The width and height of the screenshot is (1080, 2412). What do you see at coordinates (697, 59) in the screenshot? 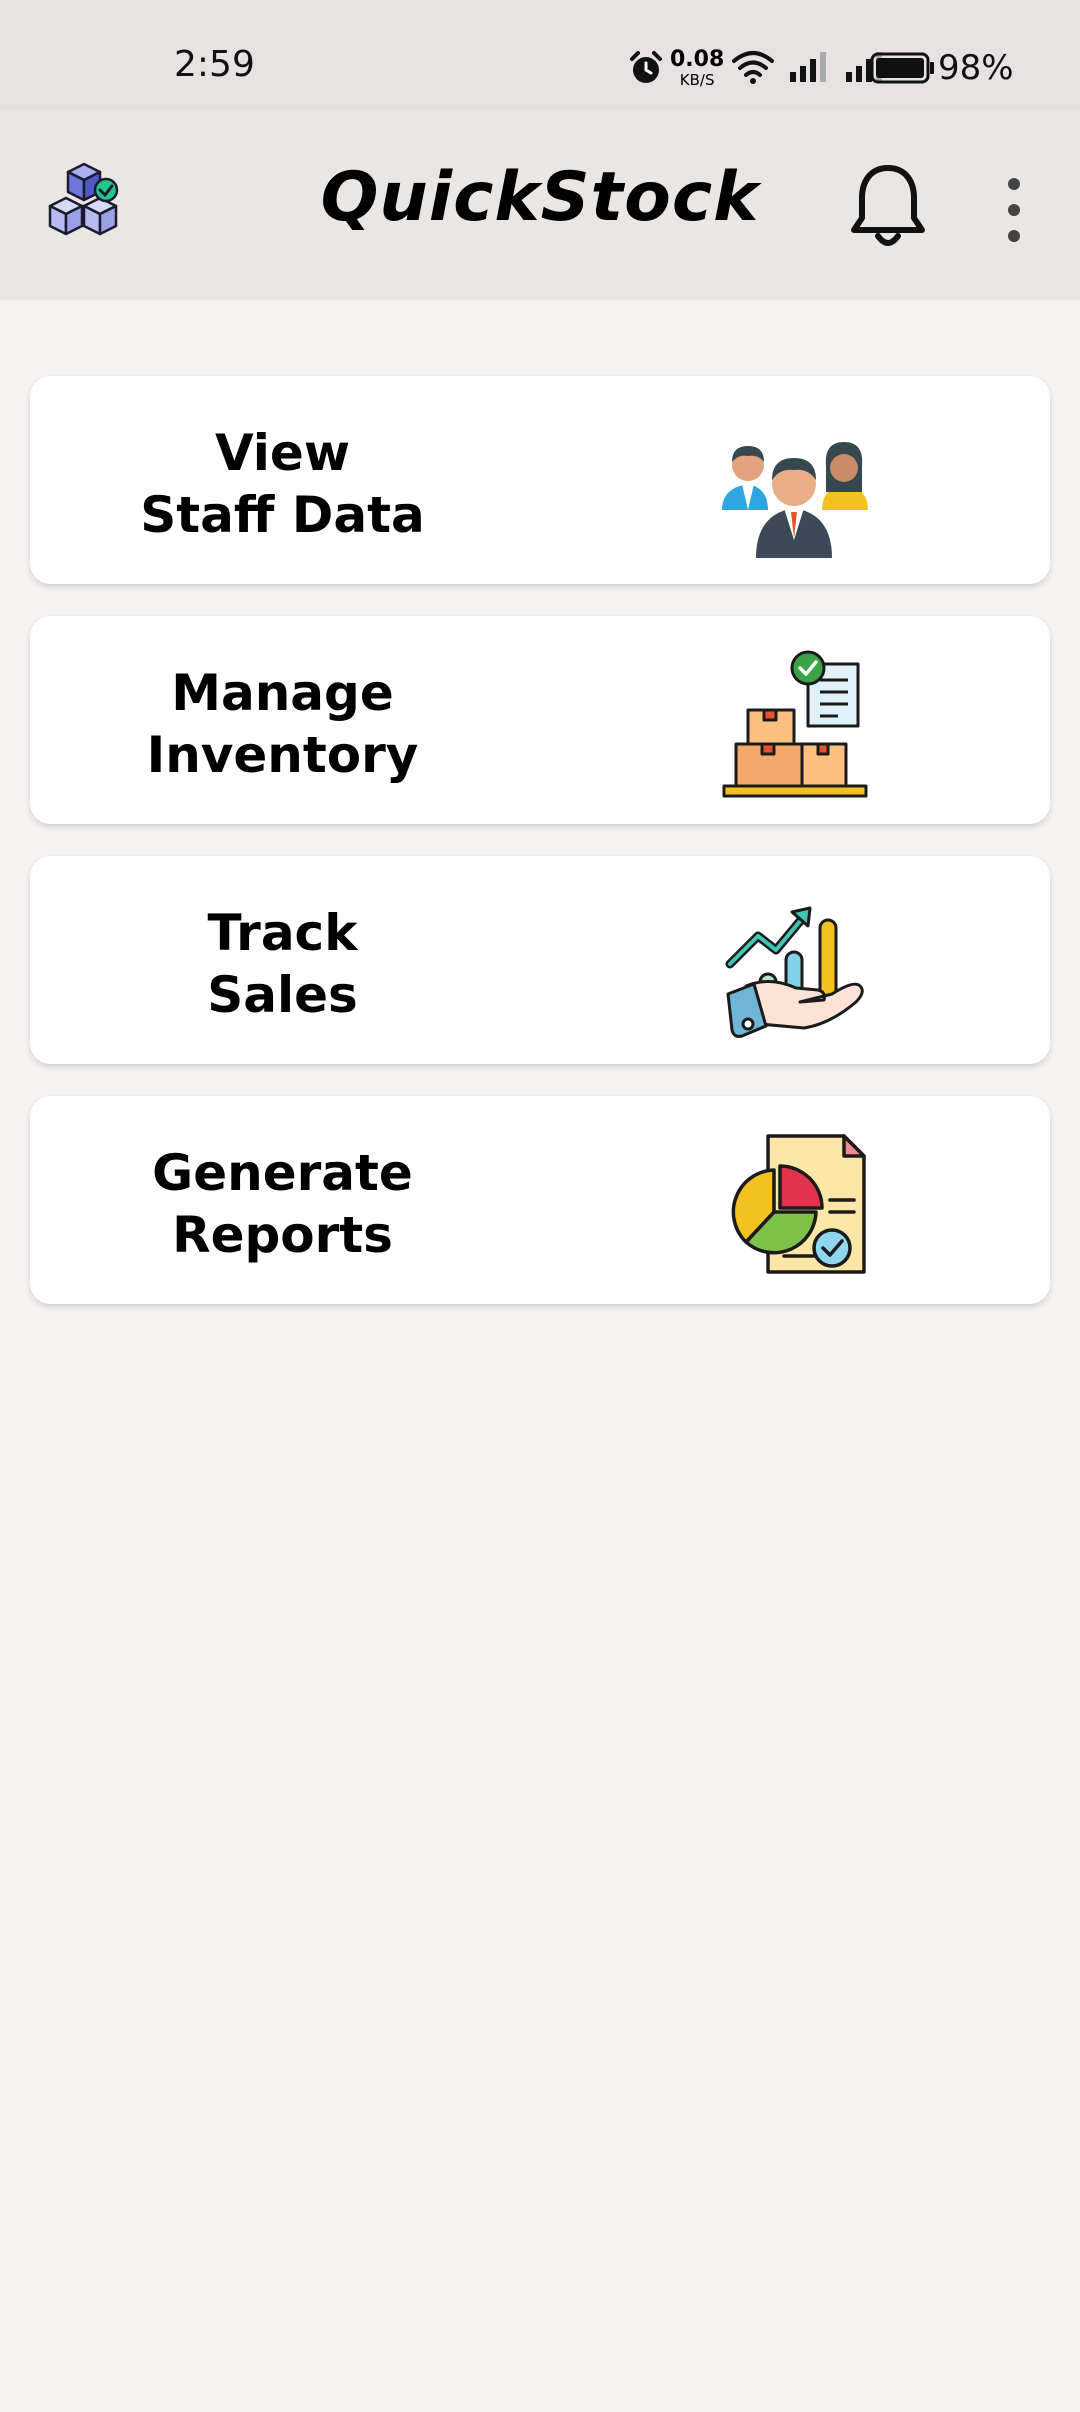
I see `network-speed-value: 0.08` at bounding box center [697, 59].